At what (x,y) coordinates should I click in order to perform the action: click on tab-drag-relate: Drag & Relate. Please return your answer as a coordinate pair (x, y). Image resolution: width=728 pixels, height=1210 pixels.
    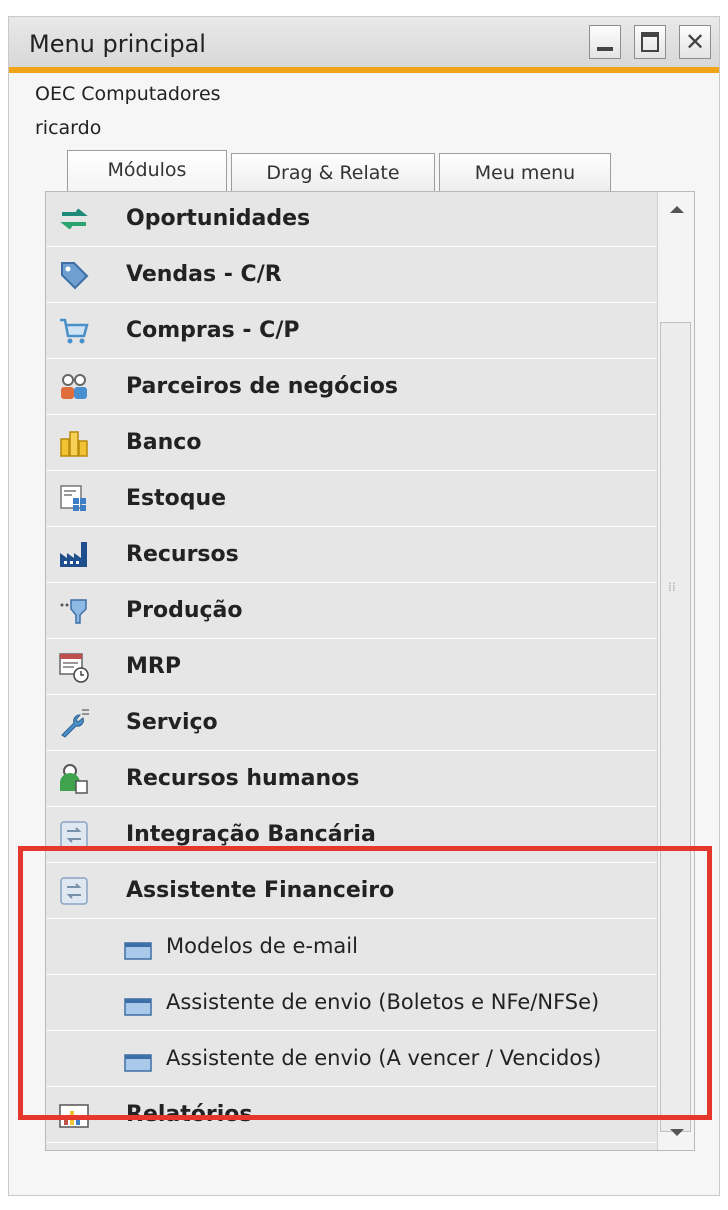
    Looking at the image, I should click on (333, 173).